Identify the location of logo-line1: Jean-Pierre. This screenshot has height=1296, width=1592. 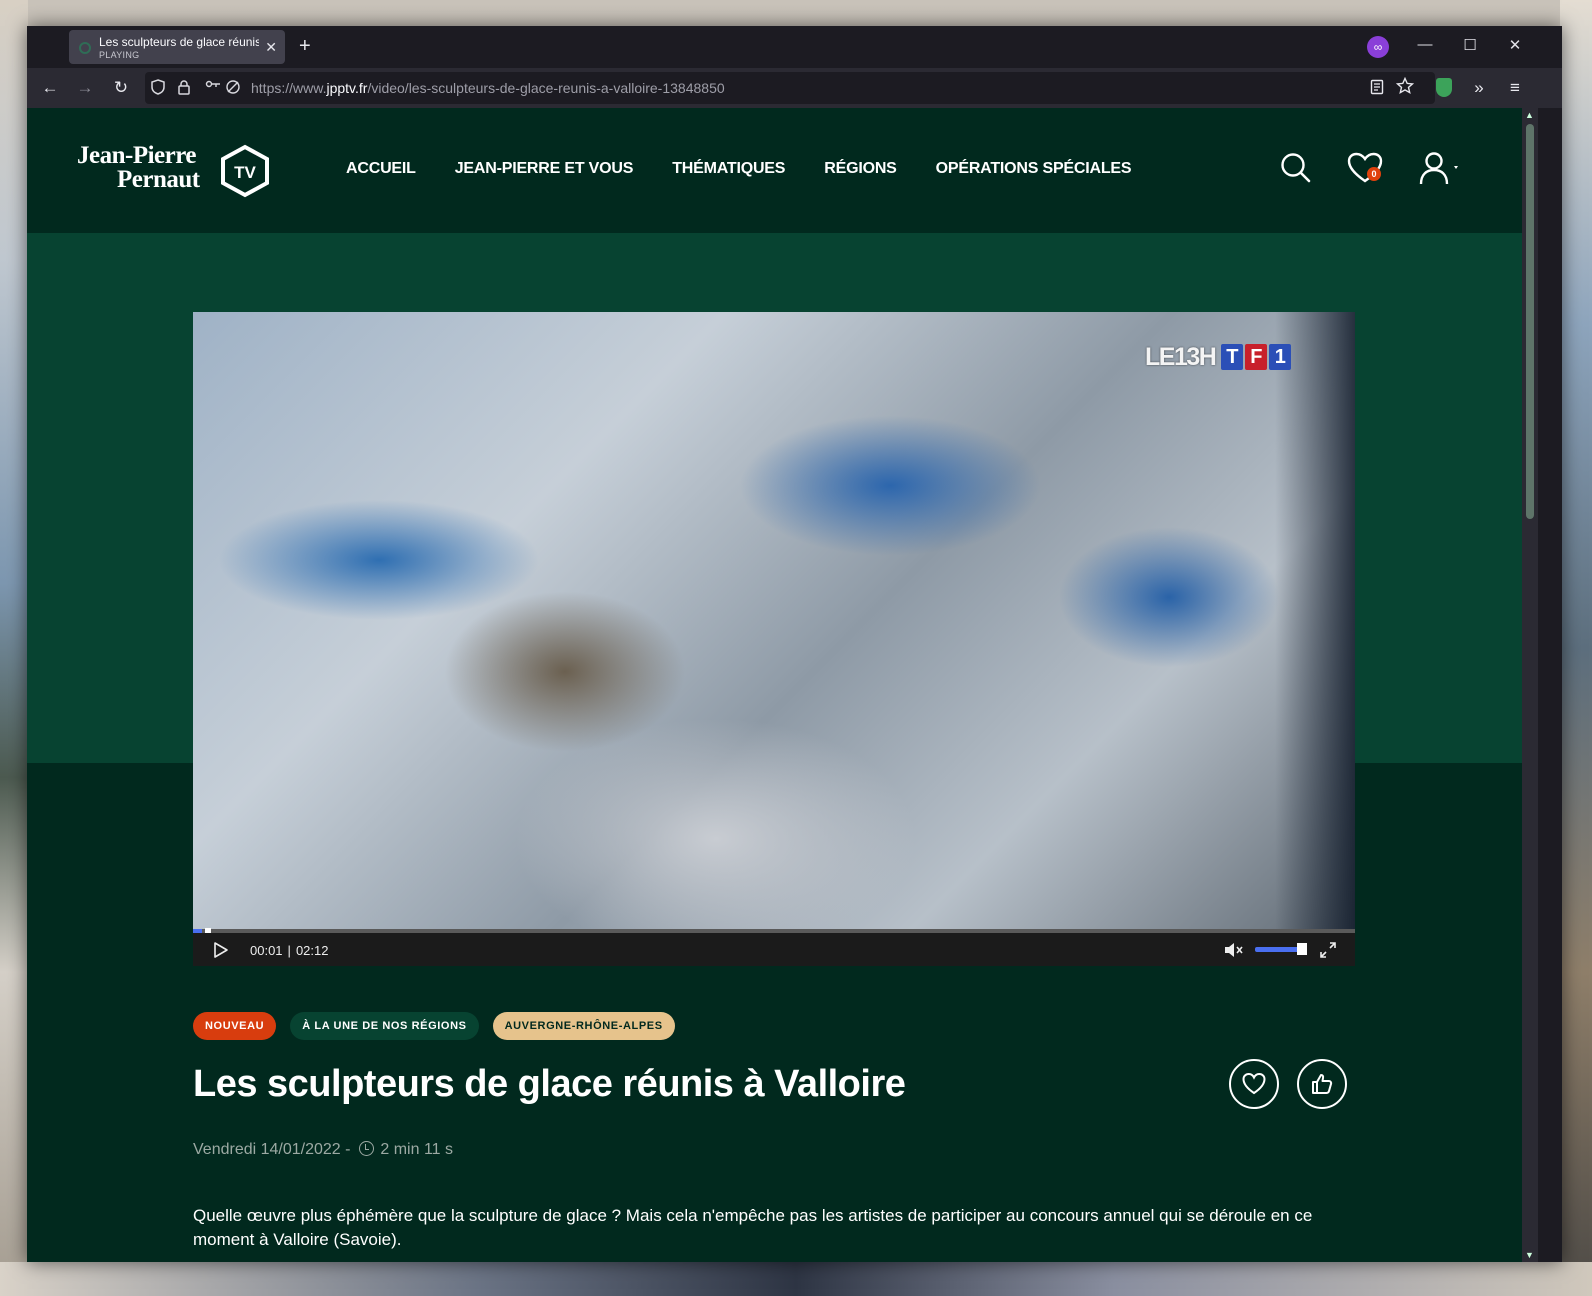
(136, 155).